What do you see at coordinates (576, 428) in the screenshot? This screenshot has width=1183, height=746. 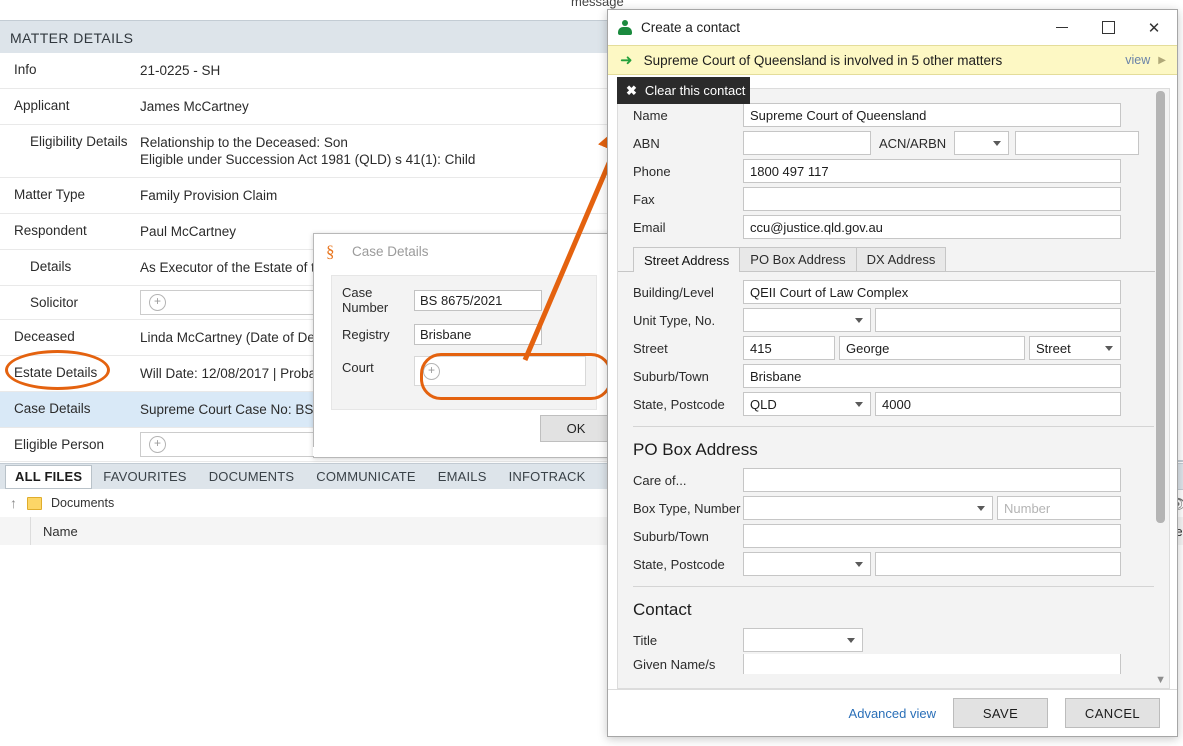 I see `case-dialog-ok-button: OK` at bounding box center [576, 428].